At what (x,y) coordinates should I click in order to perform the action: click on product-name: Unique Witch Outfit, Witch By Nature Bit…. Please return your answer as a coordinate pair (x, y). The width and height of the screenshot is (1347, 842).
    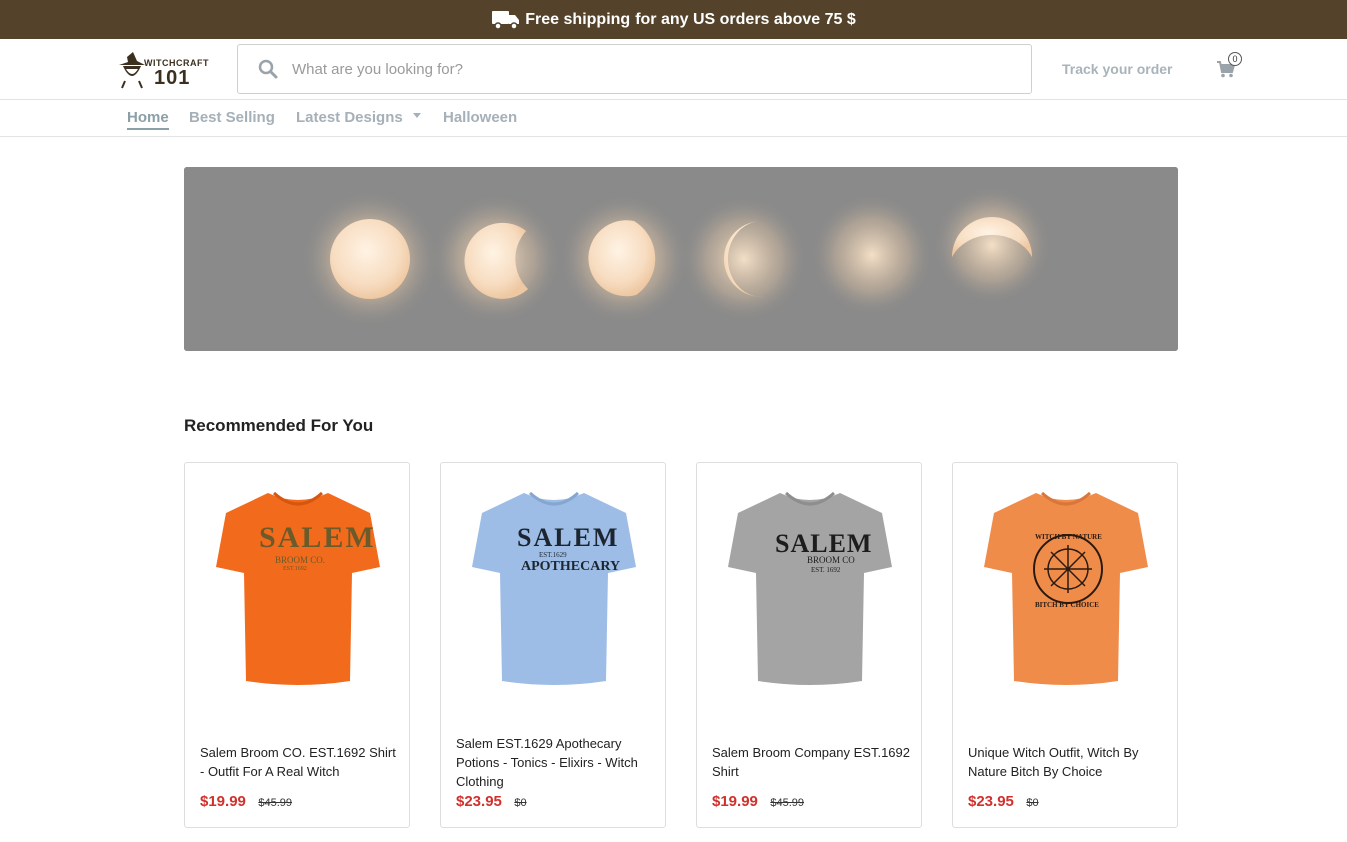
    Looking at the image, I should click on (1068, 762).